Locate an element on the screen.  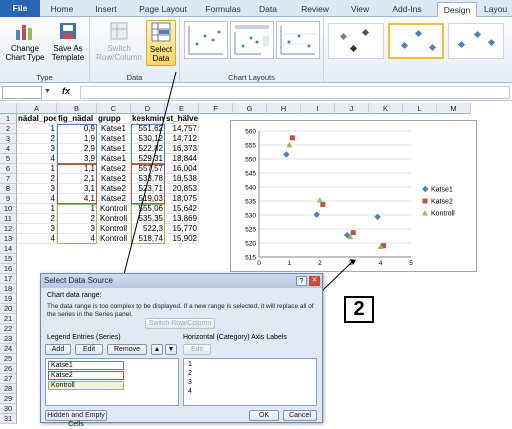
series-item-katse1: Katse1 is located at coordinates (86, 365).